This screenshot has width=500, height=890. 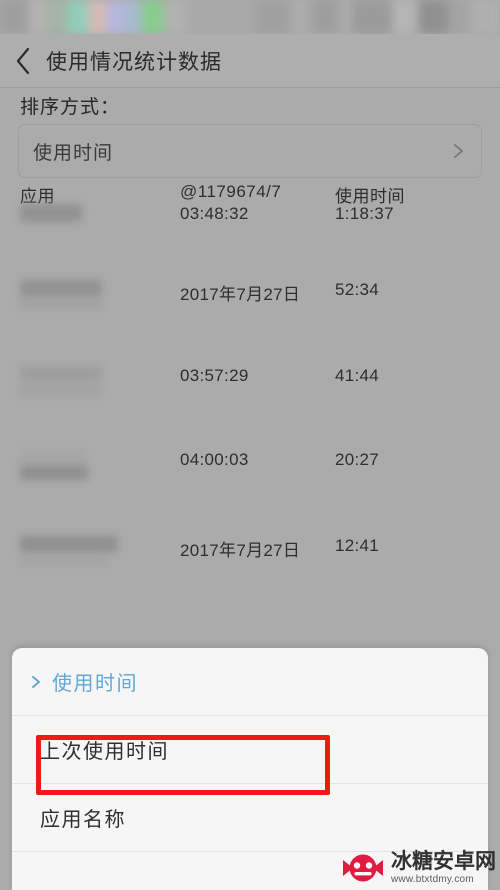 What do you see at coordinates (250, 408) in the screenshot?
I see `table-row: 03:57:29 41:44` at bounding box center [250, 408].